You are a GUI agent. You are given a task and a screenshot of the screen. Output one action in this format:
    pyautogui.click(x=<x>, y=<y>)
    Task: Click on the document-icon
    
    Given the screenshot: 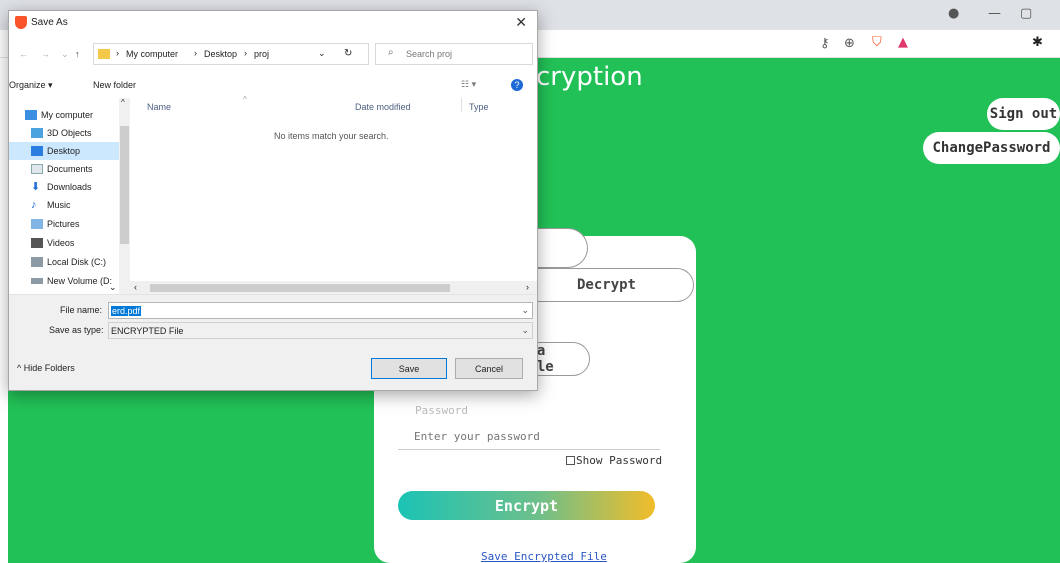 What is the action you would take?
    pyautogui.click(x=37, y=169)
    